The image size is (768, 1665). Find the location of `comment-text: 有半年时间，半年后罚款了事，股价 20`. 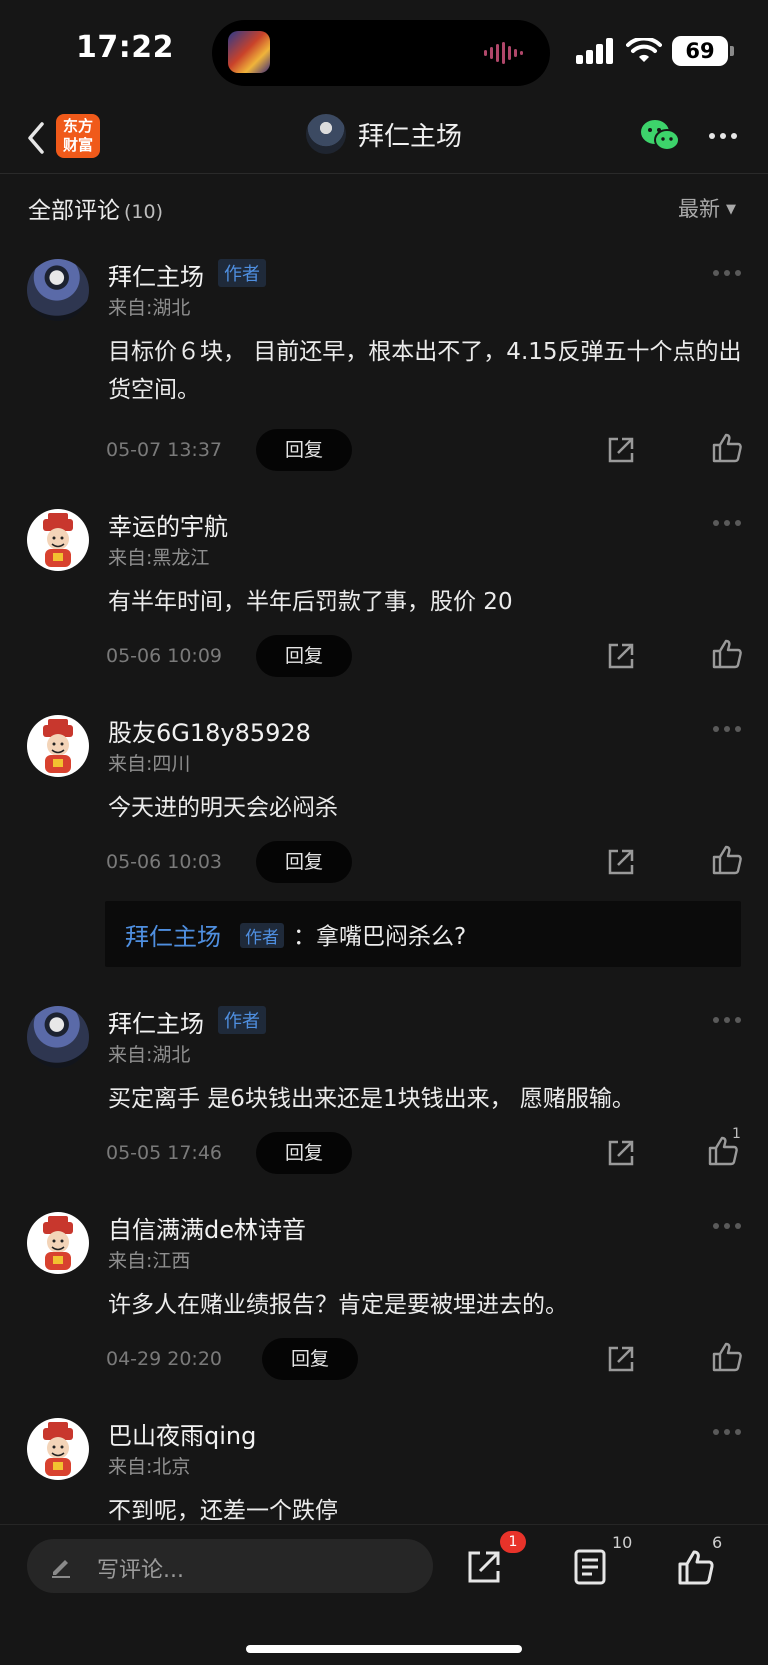

comment-text: 有半年时间，半年后罚款了事，股价 20 is located at coordinates (310, 602).